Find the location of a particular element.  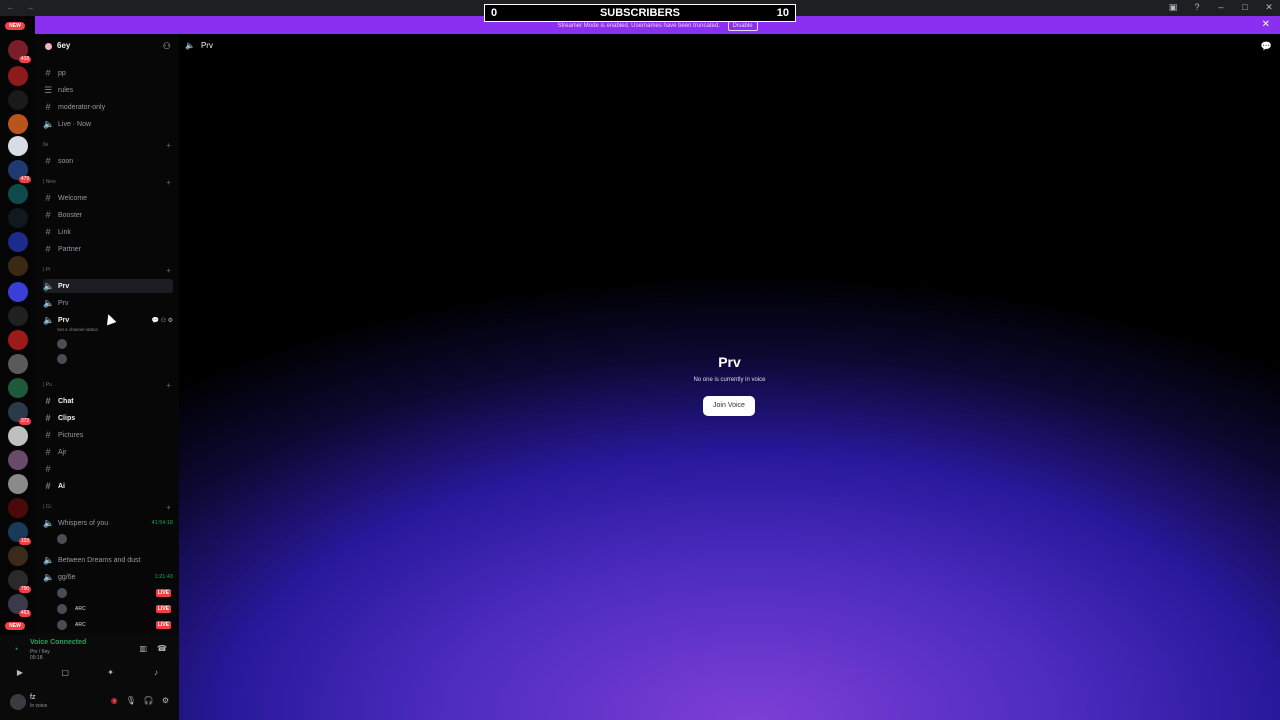

channel-moderator-only: # moderator-only is located at coordinates (108, 107).